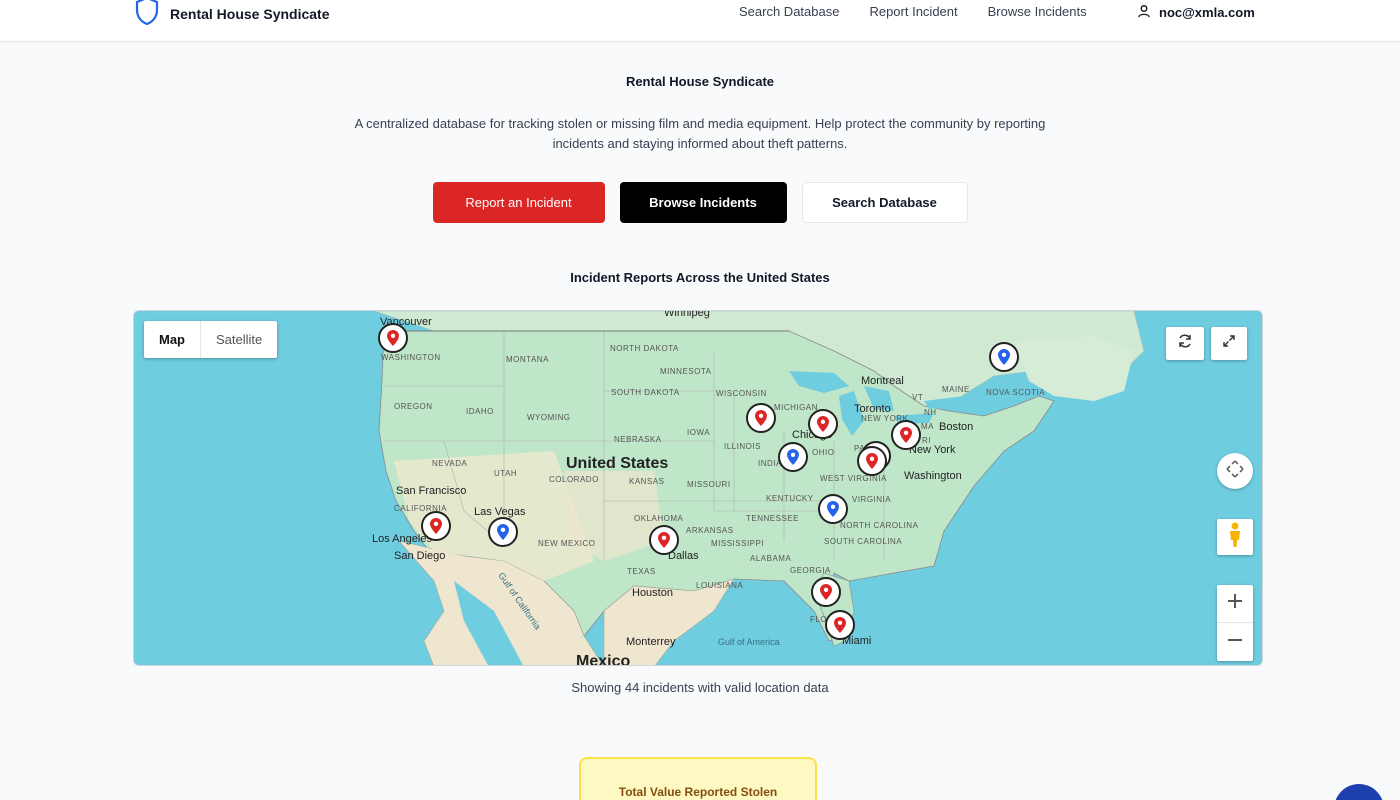  Describe the element at coordinates (698, 792) in the screenshot. I see `total-value-title: Total Value Reported Stolen` at that location.